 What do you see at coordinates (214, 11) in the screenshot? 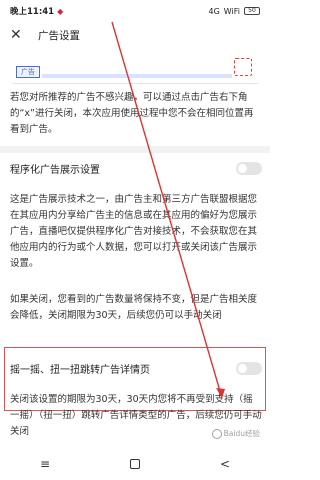
I see `network-indicator: 4G` at bounding box center [214, 11].